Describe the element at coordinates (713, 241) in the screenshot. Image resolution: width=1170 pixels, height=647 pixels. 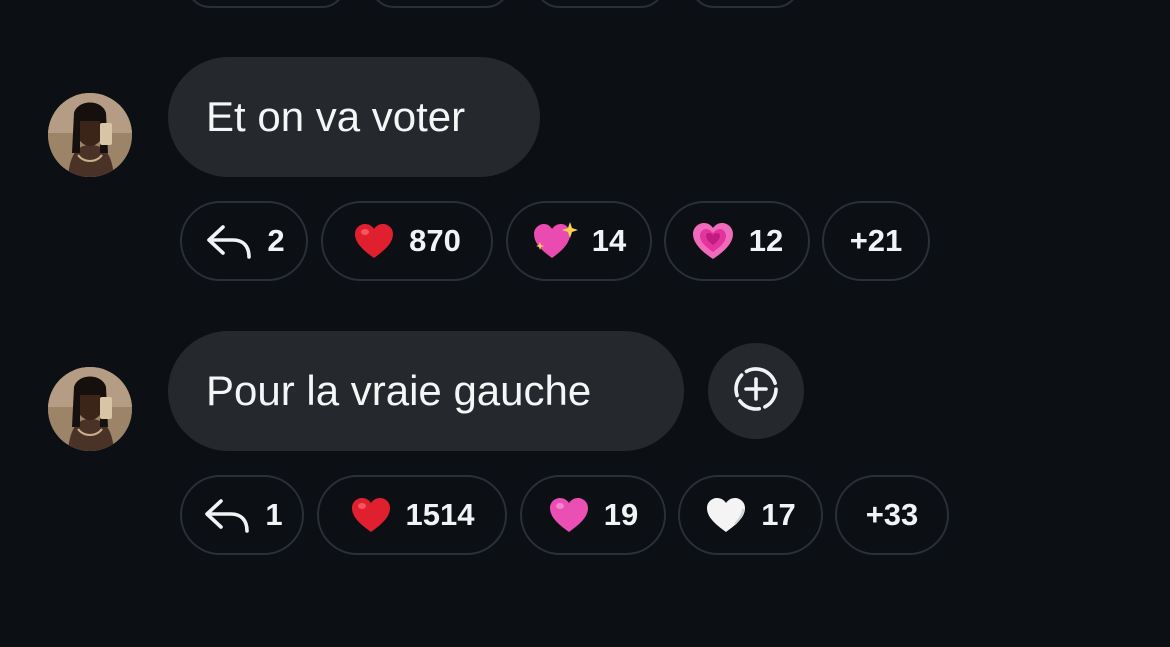
I see `growing-heart-icon` at that location.